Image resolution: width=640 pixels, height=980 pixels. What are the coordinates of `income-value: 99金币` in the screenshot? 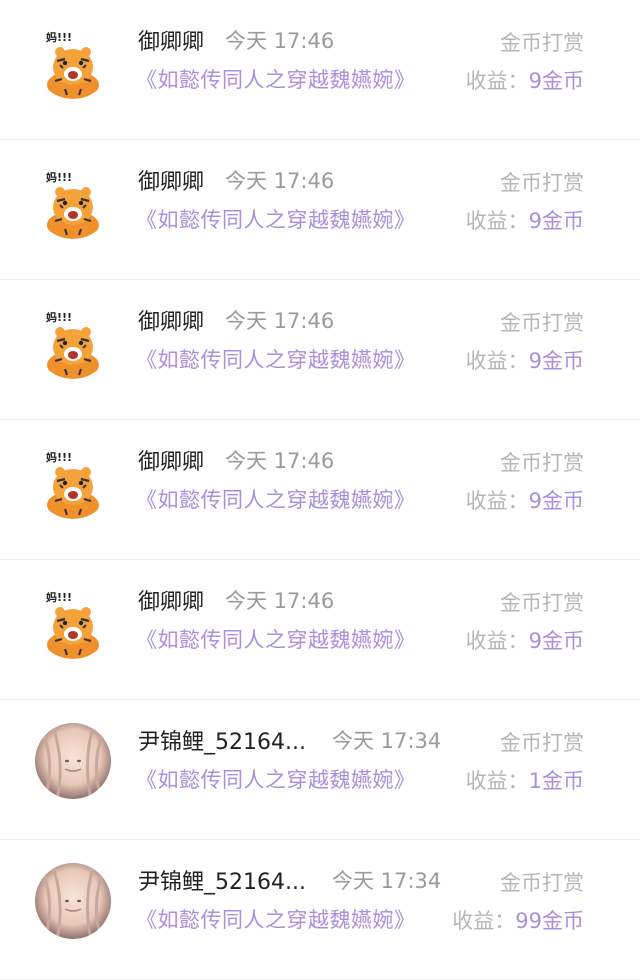 It's located at (549, 921).